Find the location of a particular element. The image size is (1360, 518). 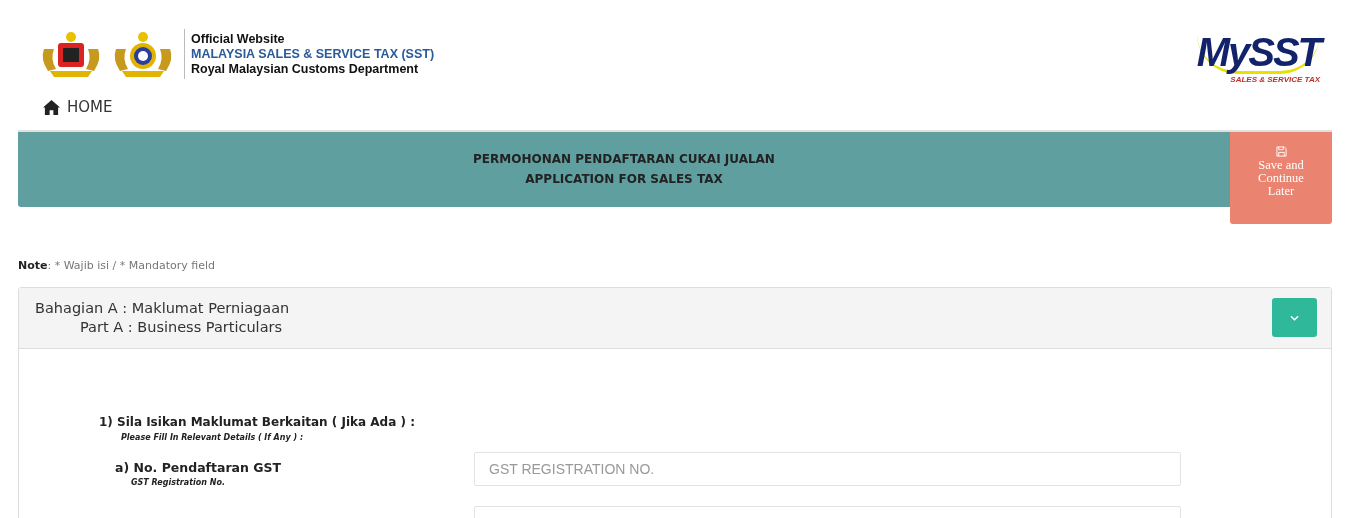

section-title: Bahagian A : Maklumat Perniagaan is located at coordinates (162, 308).